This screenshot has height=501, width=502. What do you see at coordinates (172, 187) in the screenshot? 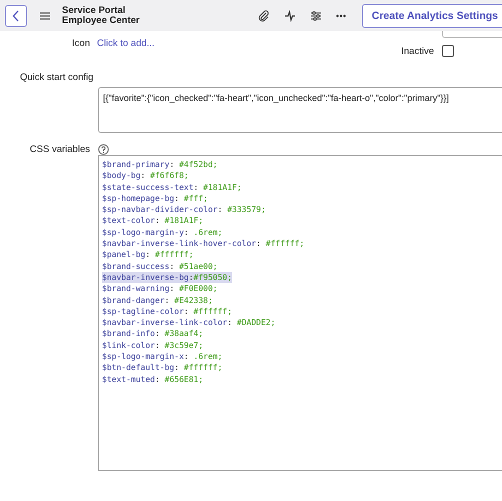
I see `code-line: $state-success-text: #181A1F;` at bounding box center [172, 187].